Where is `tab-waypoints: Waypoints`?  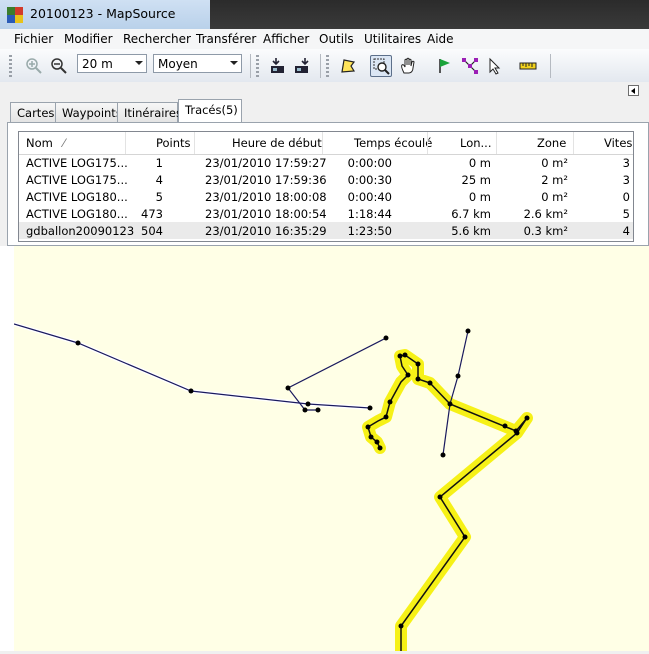 tab-waypoints: Waypoints is located at coordinates (88, 112).